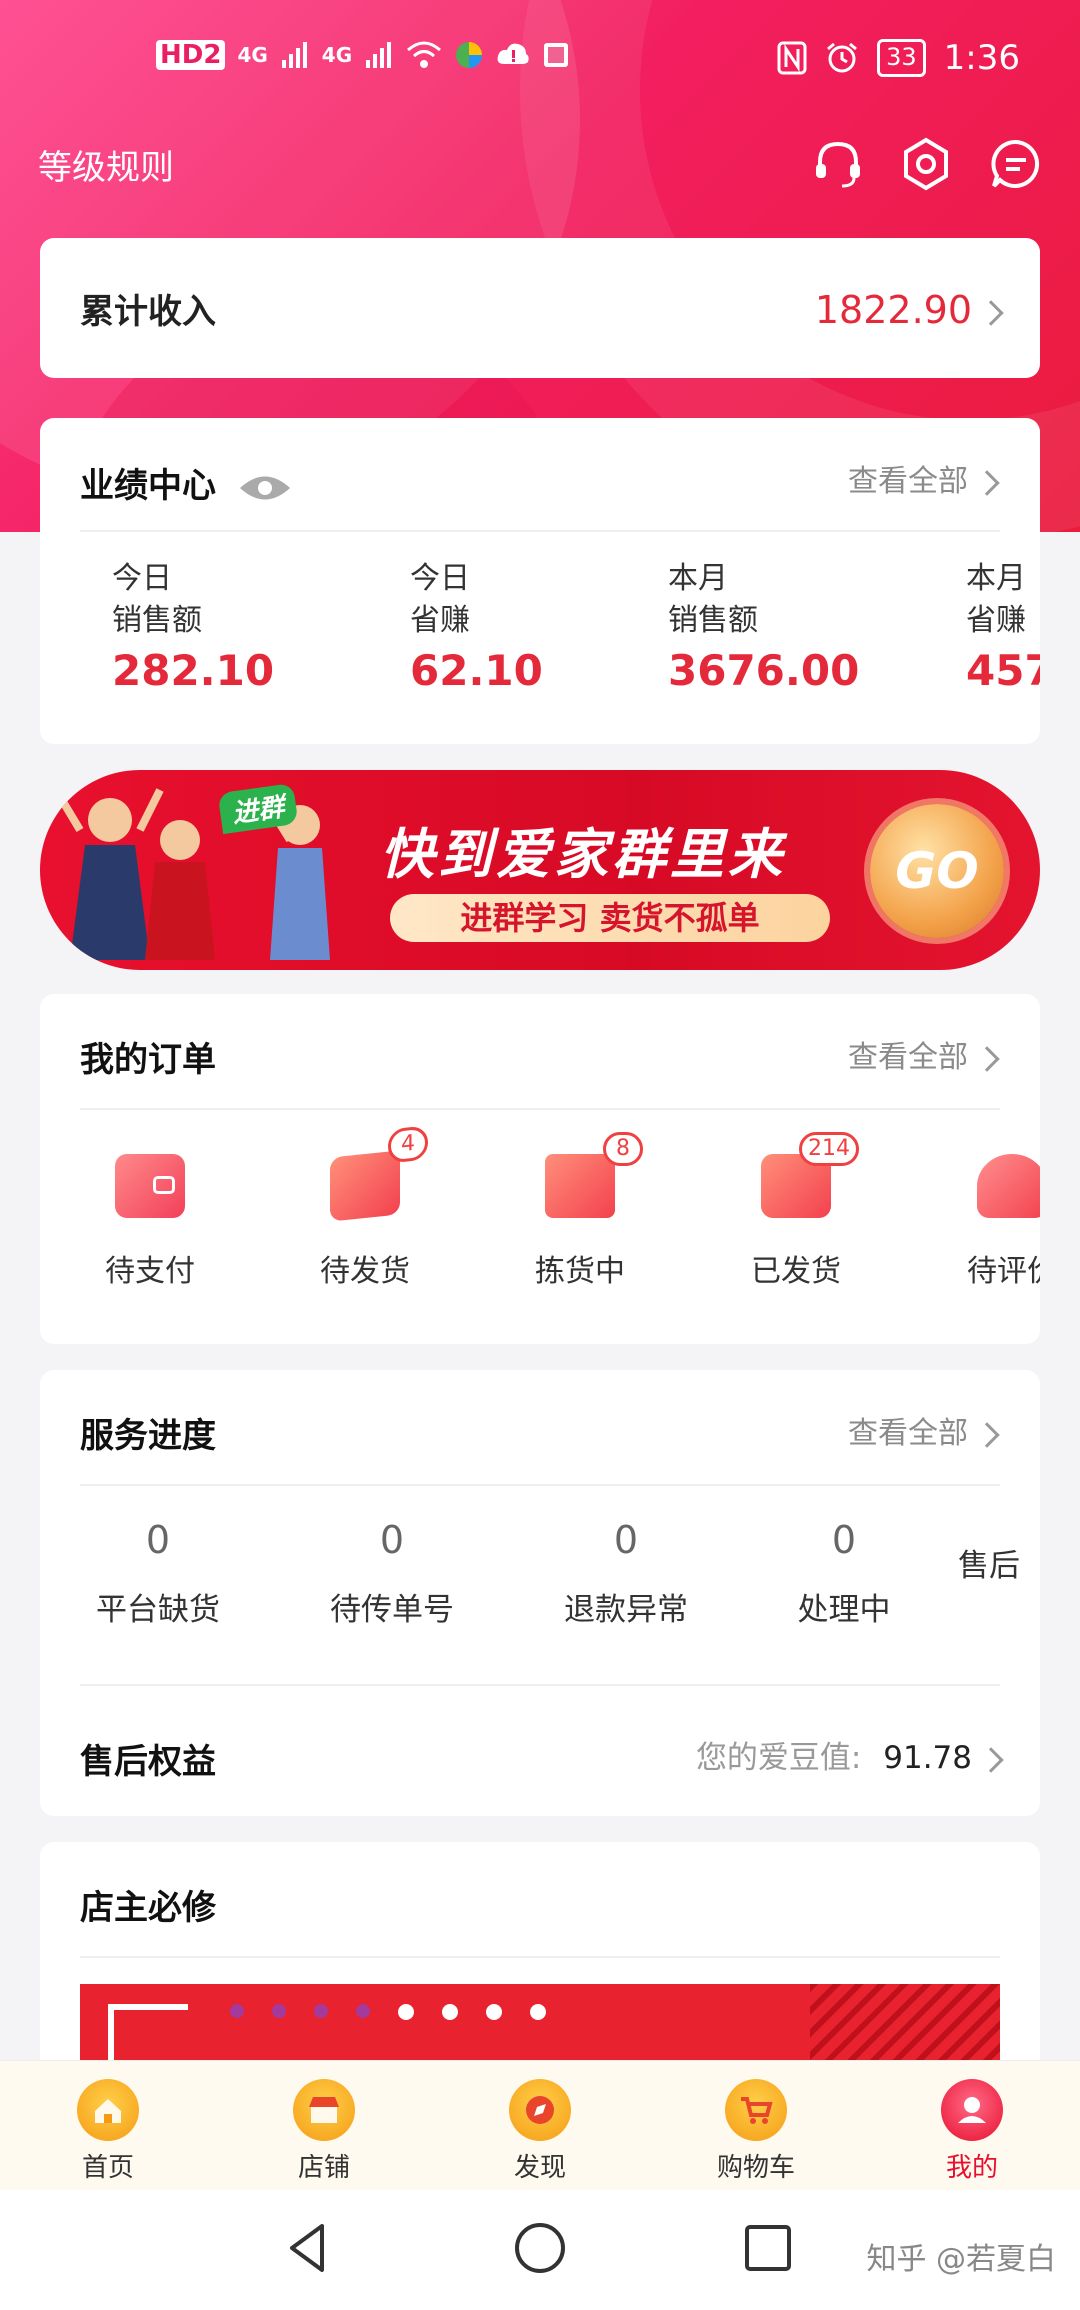  I want to click on nav-cart: 购物车, so click(756, 2131).